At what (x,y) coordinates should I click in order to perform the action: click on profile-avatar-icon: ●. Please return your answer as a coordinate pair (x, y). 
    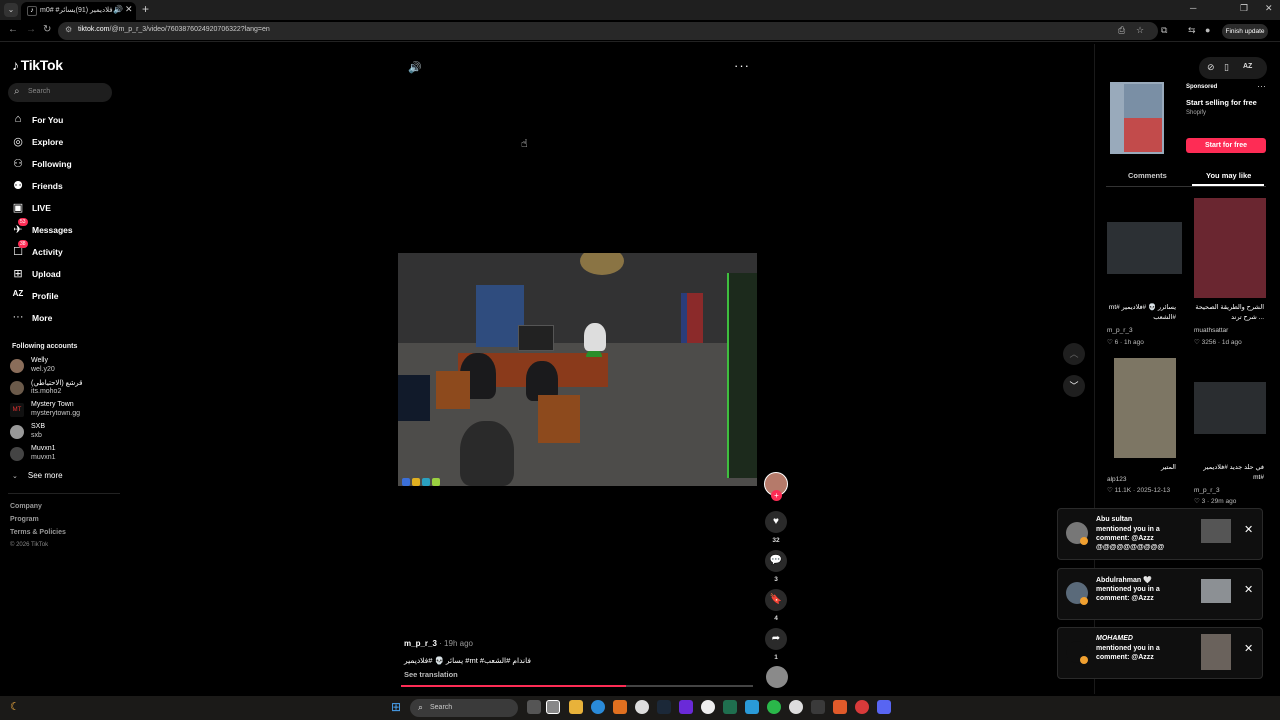
    Looking at the image, I should click on (1207, 30).